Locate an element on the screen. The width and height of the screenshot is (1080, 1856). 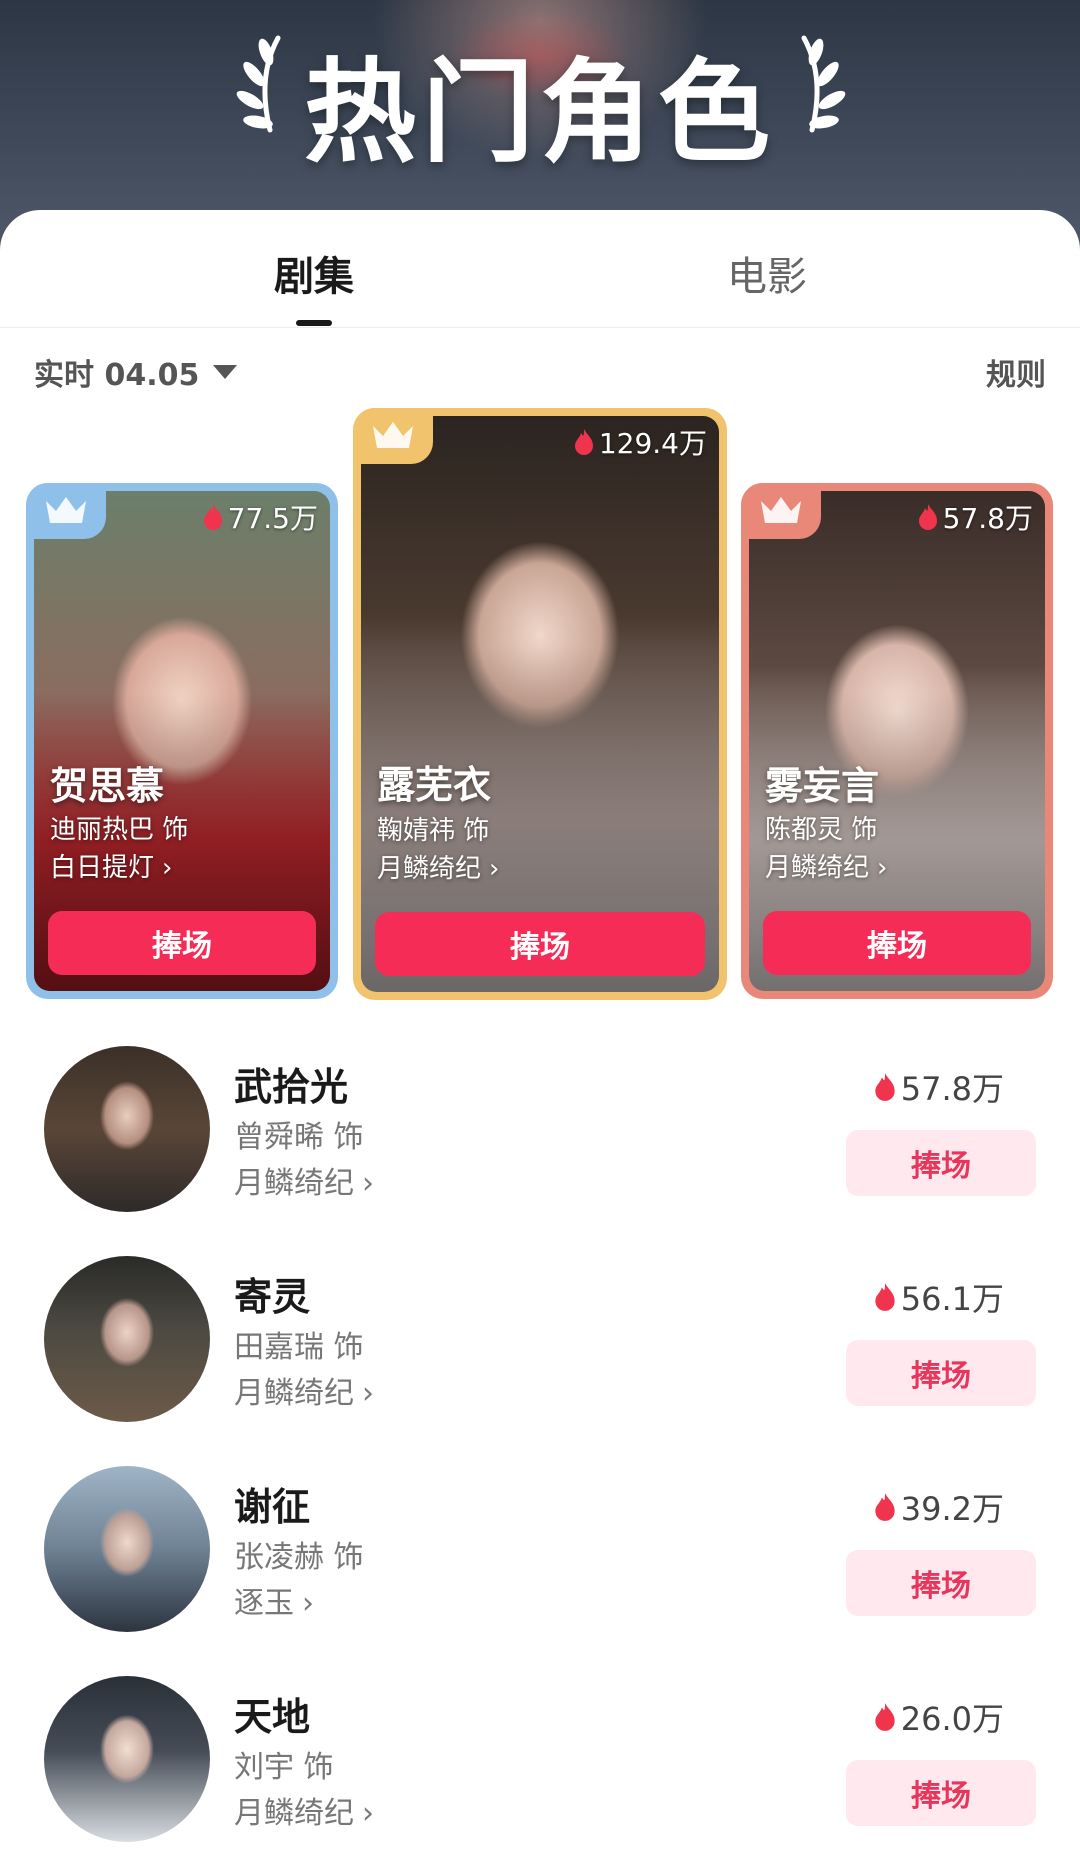
actor-credit: 鞠婧祎 饰 is located at coordinates (433, 831).